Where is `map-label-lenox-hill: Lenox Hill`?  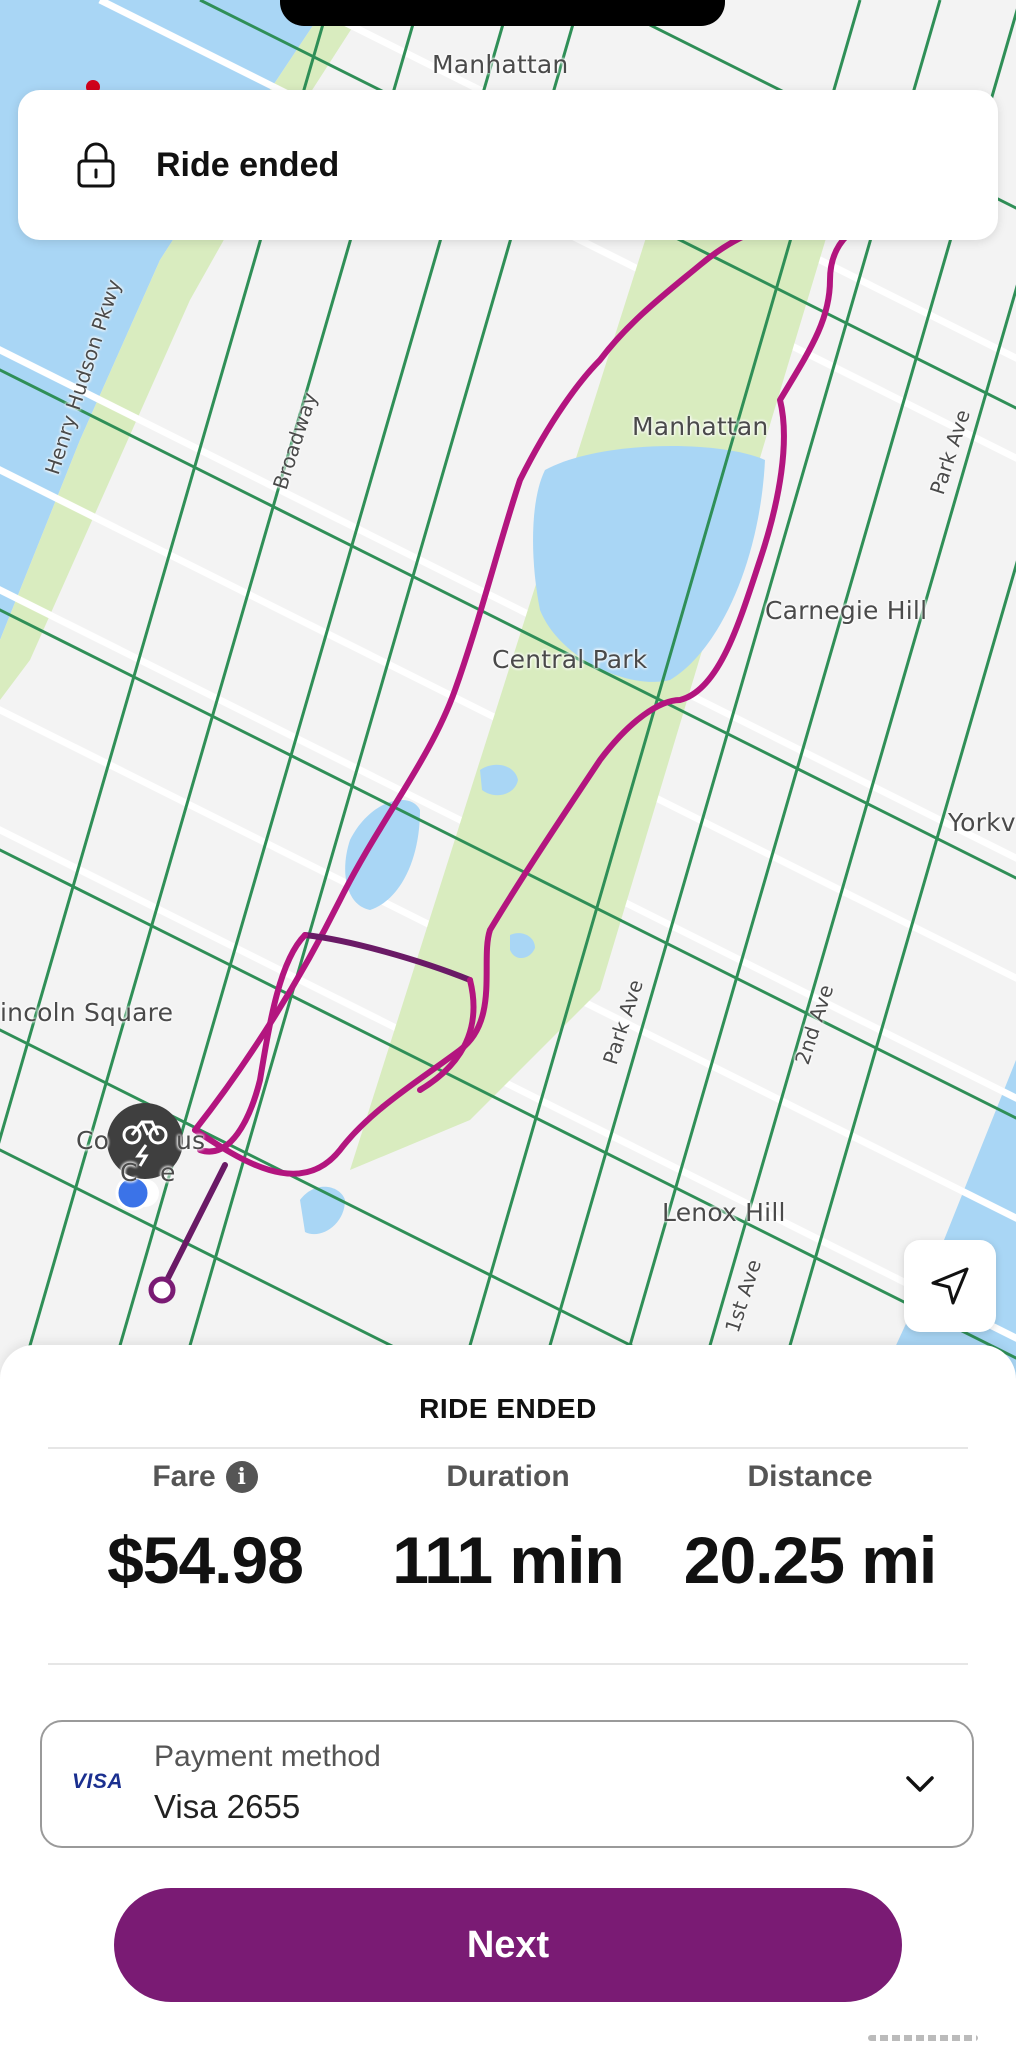
map-label-lenox-hill: Lenox Hill is located at coordinates (724, 1212).